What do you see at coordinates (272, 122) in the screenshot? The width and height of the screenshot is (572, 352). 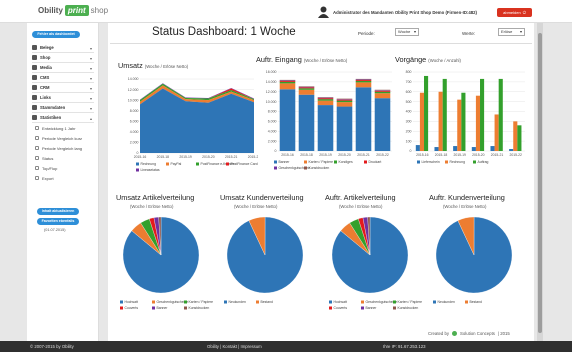 I see `y-tick-label: 6.000` at bounding box center [272, 122].